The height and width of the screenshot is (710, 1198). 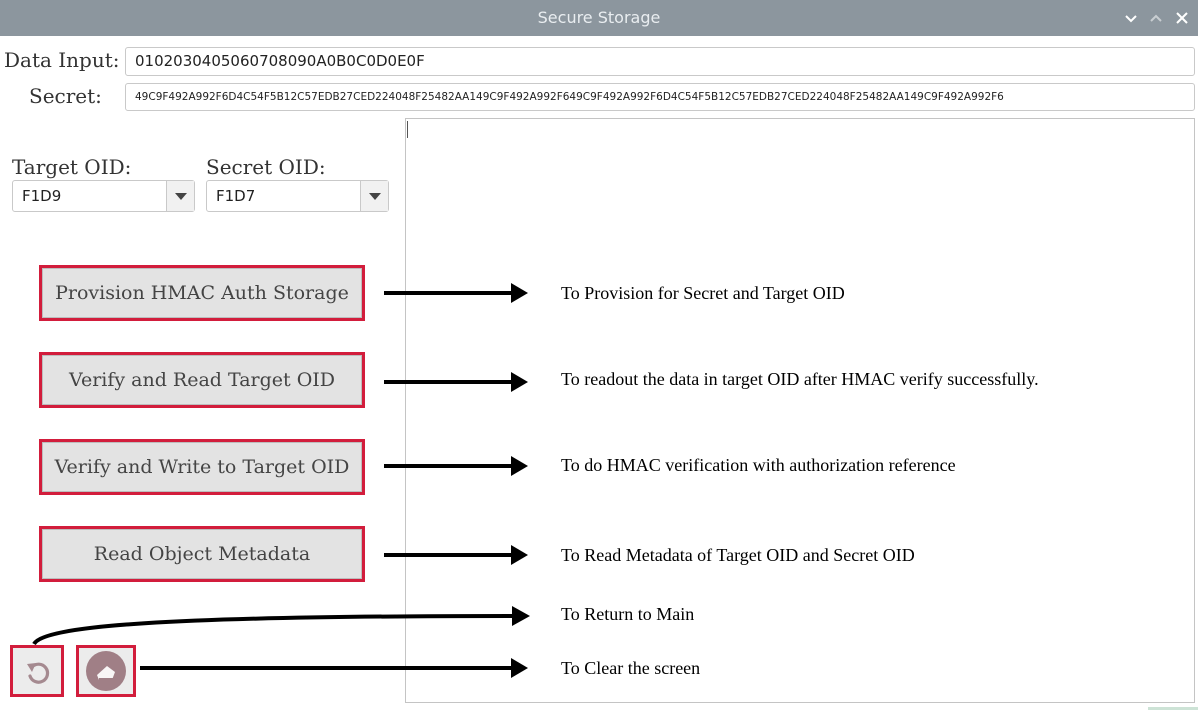 I want to click on arrow-clear, so click(x=334, y=668).